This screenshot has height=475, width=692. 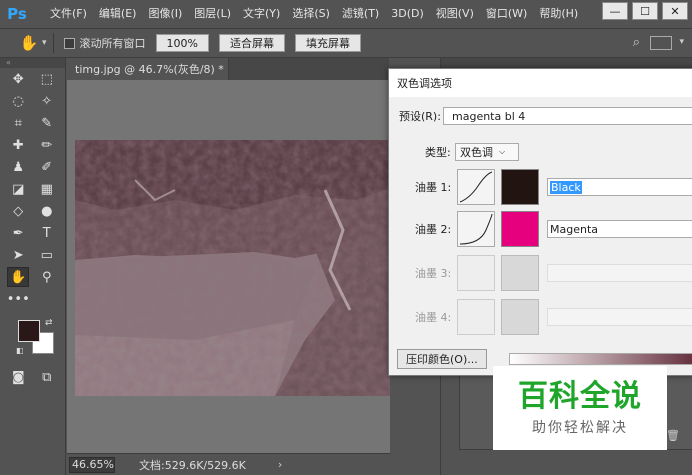 I want to click on scroll-all-windows-option: 滚动所有窗口, so click(x=104, y=43).